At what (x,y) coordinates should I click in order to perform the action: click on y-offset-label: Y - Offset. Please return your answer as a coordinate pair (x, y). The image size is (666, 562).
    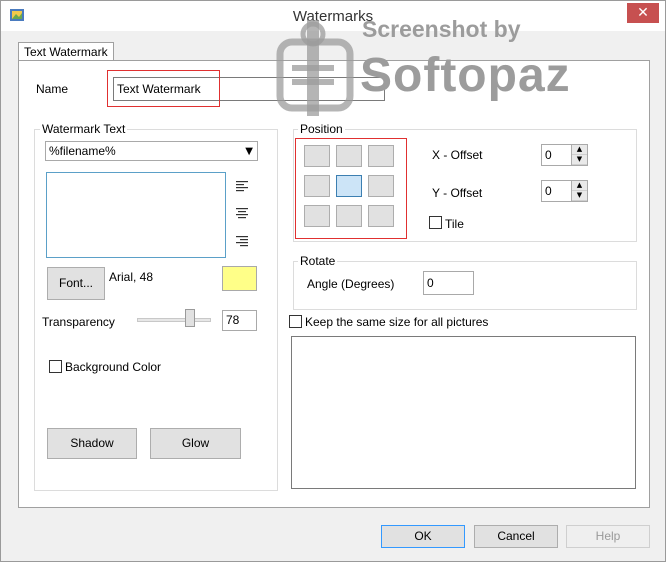
    Looking at the image, I should click on (457, 193).